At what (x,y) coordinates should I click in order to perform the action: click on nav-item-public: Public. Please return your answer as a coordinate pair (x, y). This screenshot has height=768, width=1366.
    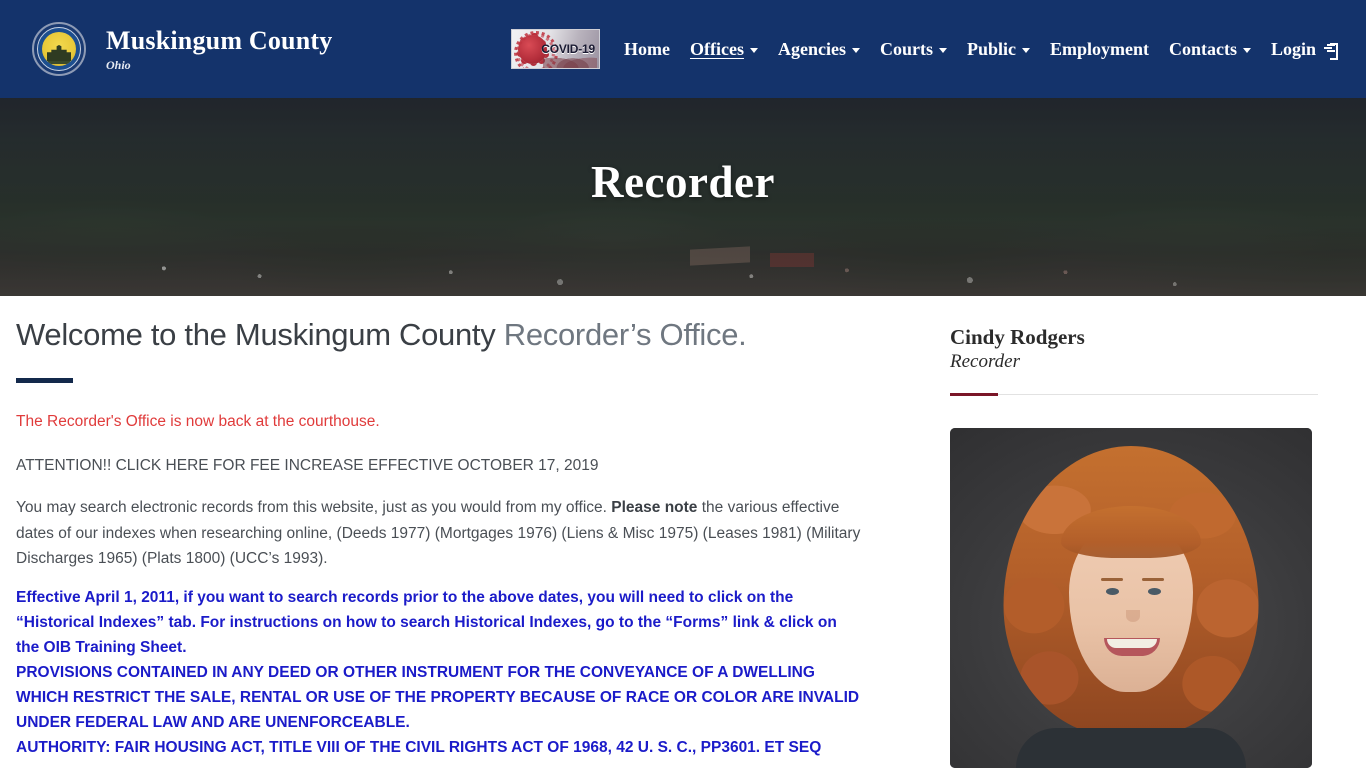
    Looking at the image, I should click on (998, 49).